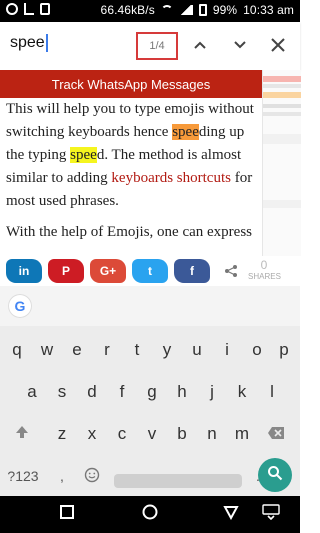 This screenshot has width=320, height=533. What do you see at coordinates (27, 43) in the screenshot?
I see `find-query: spee` at bounding box center [27, 43].